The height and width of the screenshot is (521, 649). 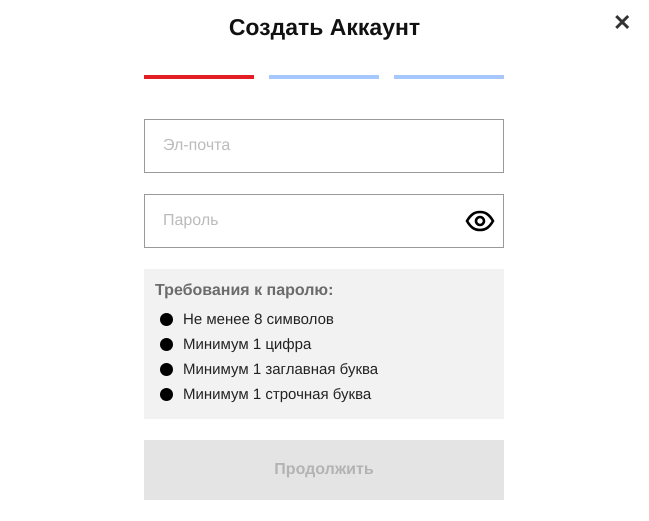 I want to click on requirement-text: Минимум 1 заглавная буква, so click(x=280, y=370).